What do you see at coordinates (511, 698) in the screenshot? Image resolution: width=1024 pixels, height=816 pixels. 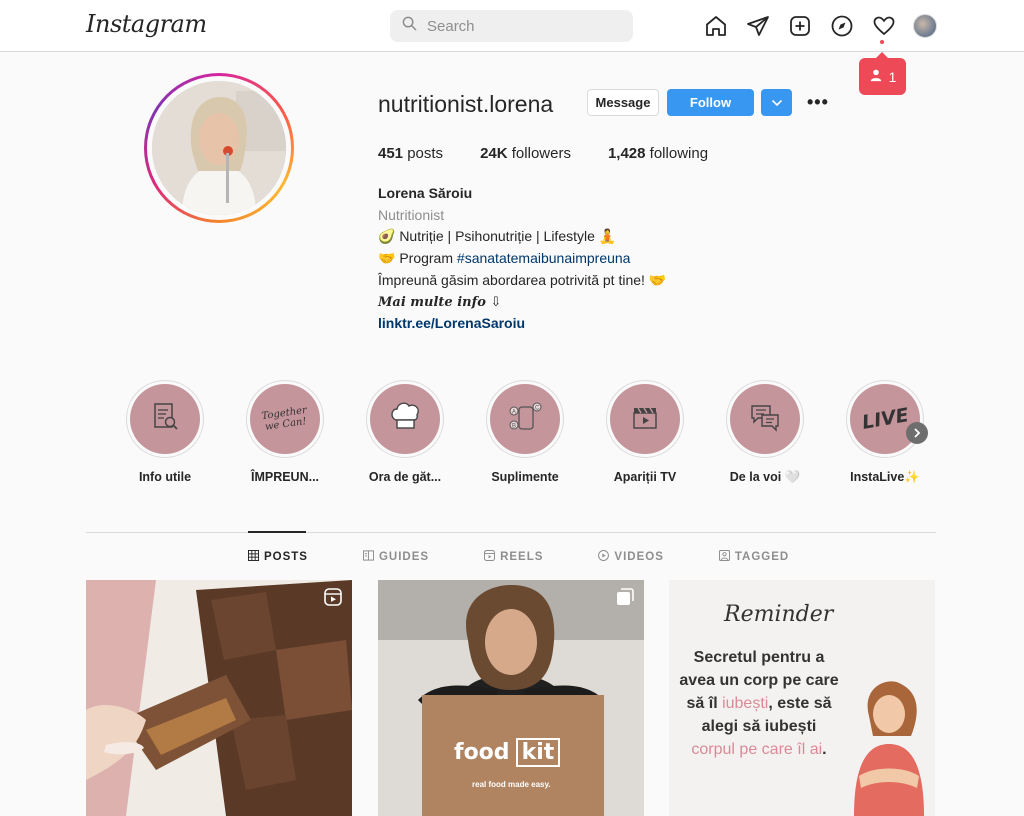 I see `post-thumbnail: food kit real food made easy.` at bounding box center [511, 698].